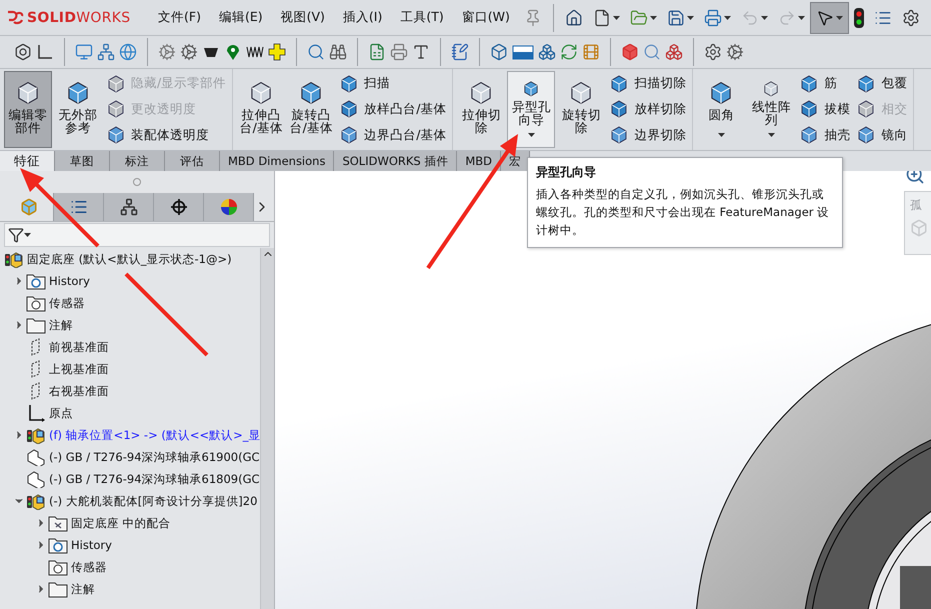 This screenshot has width=931, height=609. What do you see at coordinates (106, 52) in the screenshot?
I see `network-icon` at bounding box center [106, 52].